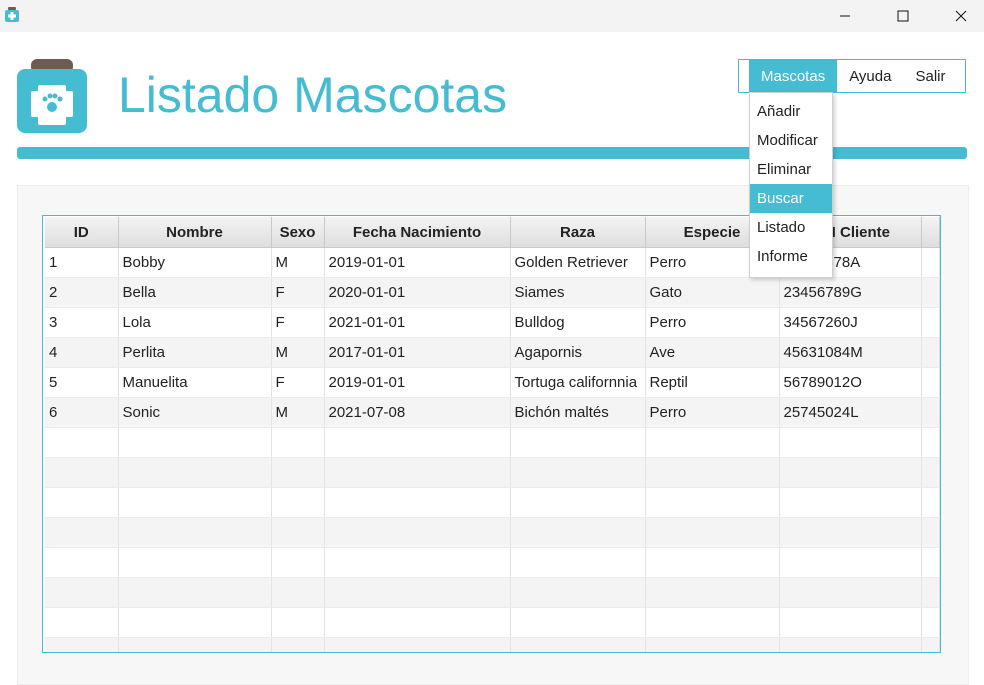  Describe the element at coordinates (791, 169) in the screenshot. I see `menu-item-eliminar: Eliminar` at that location.